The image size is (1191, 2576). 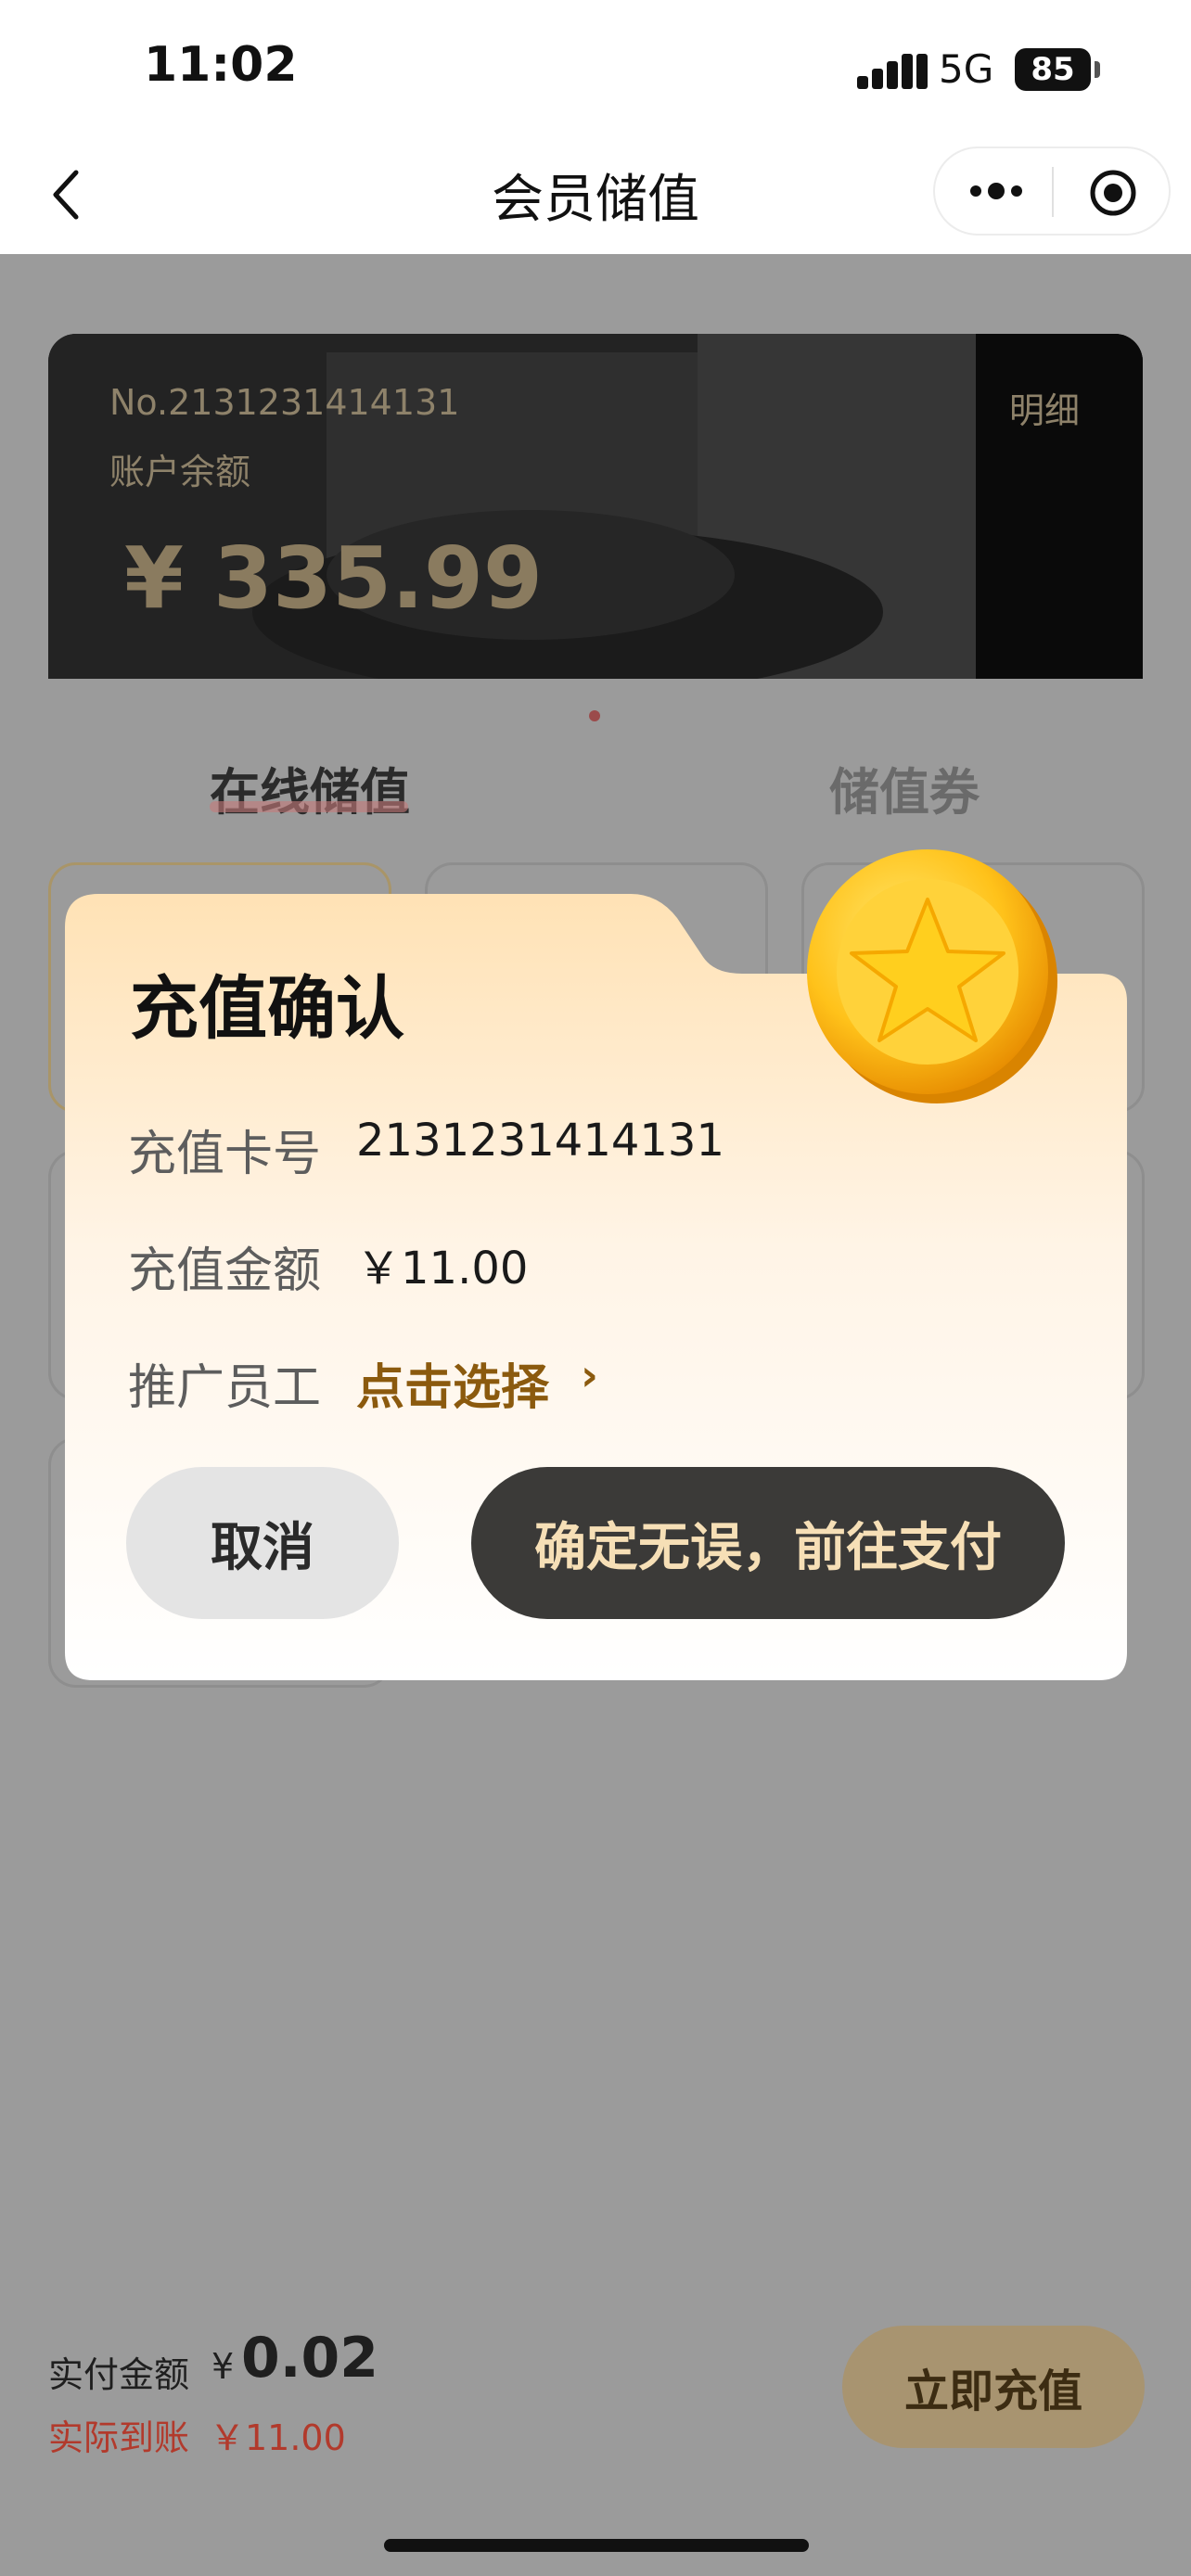 I want to click on card-number: No.2131231414131, so click(x=284, y=403).